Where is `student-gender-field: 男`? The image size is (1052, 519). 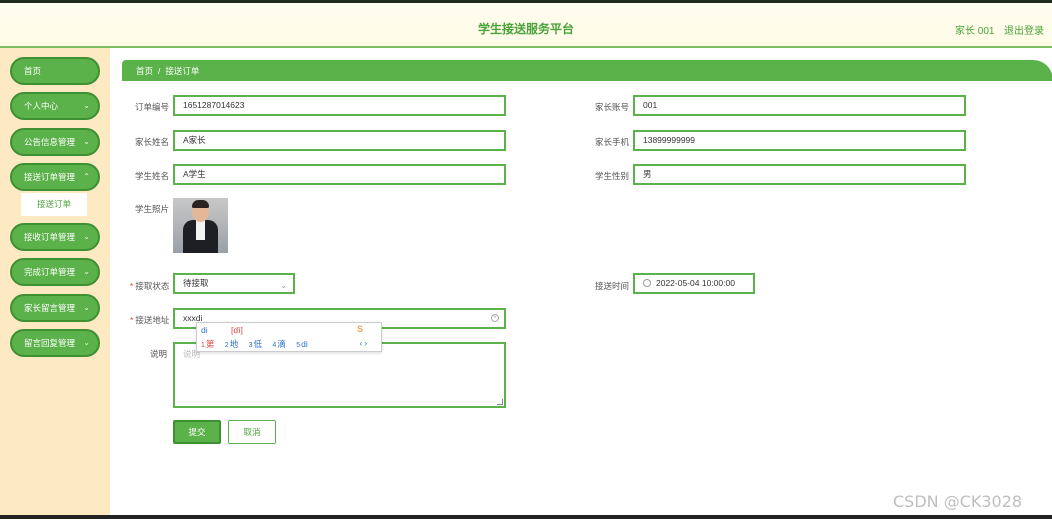
student-gender-field: 男 is located at coordinates (799, 174).